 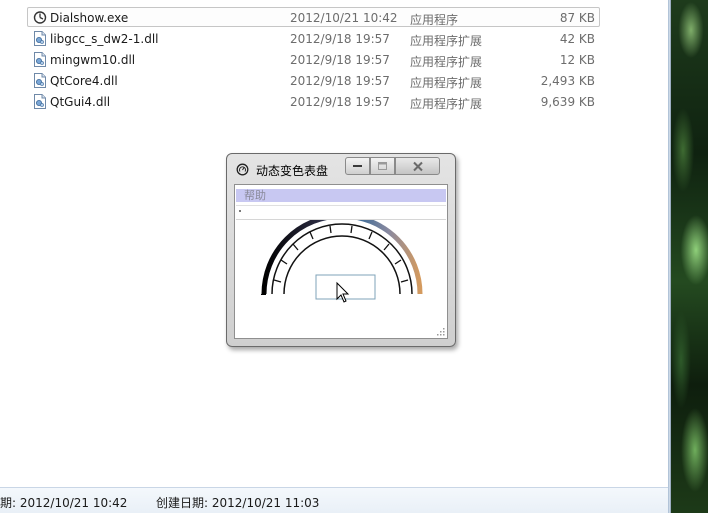 I want to click on color-dial-gauge, so click(x=342, y=261).